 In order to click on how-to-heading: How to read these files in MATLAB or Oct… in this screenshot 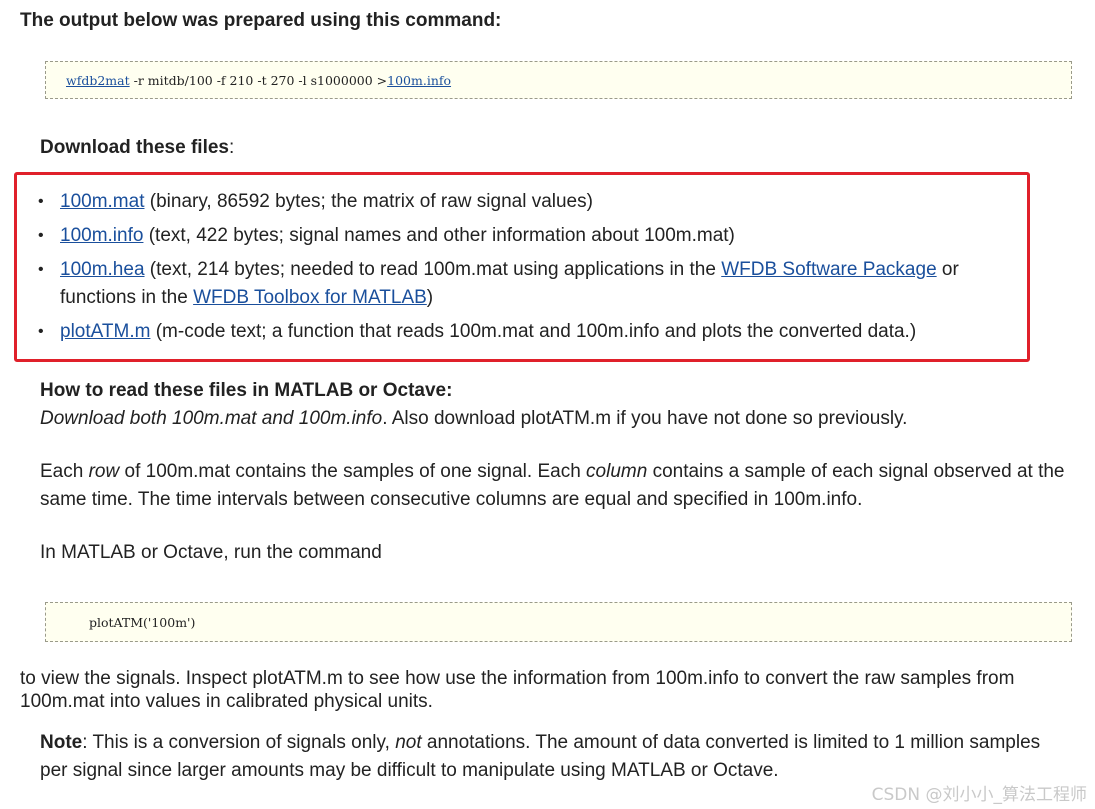, I will do `click(246, 390)`.